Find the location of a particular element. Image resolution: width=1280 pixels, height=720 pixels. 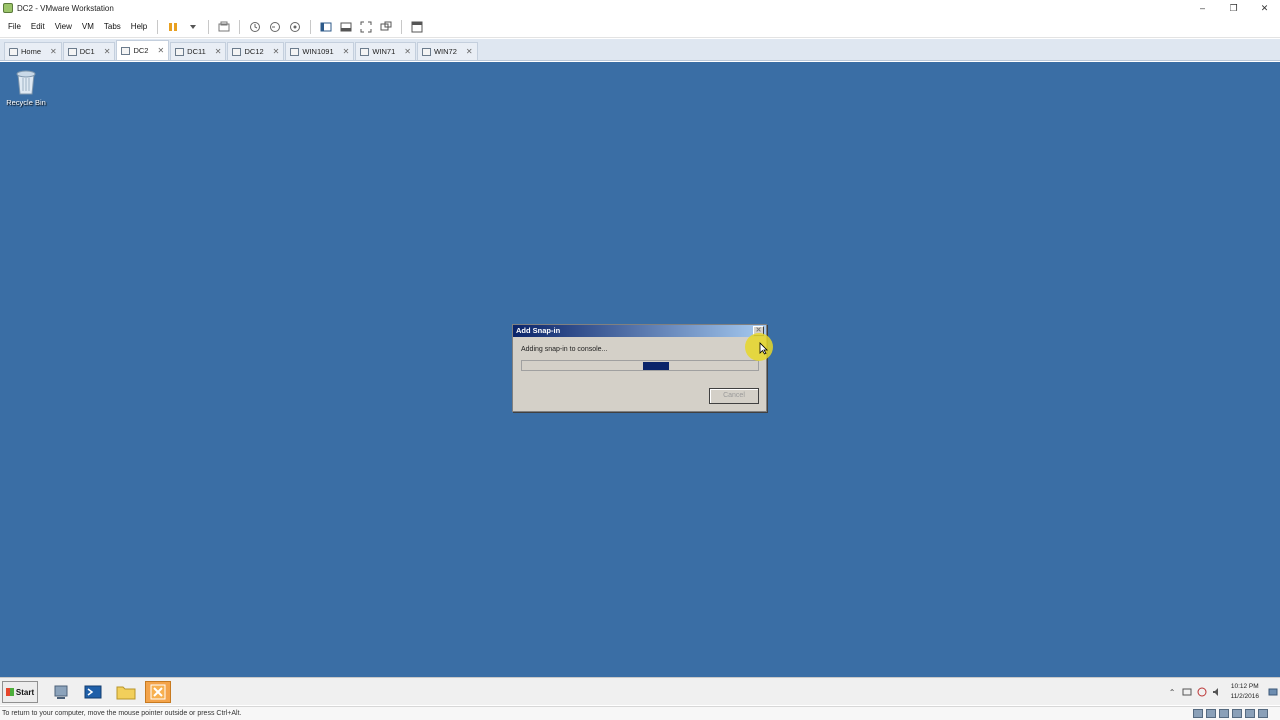

close-window-button: ✕ is located at coordinates (1264, 8).